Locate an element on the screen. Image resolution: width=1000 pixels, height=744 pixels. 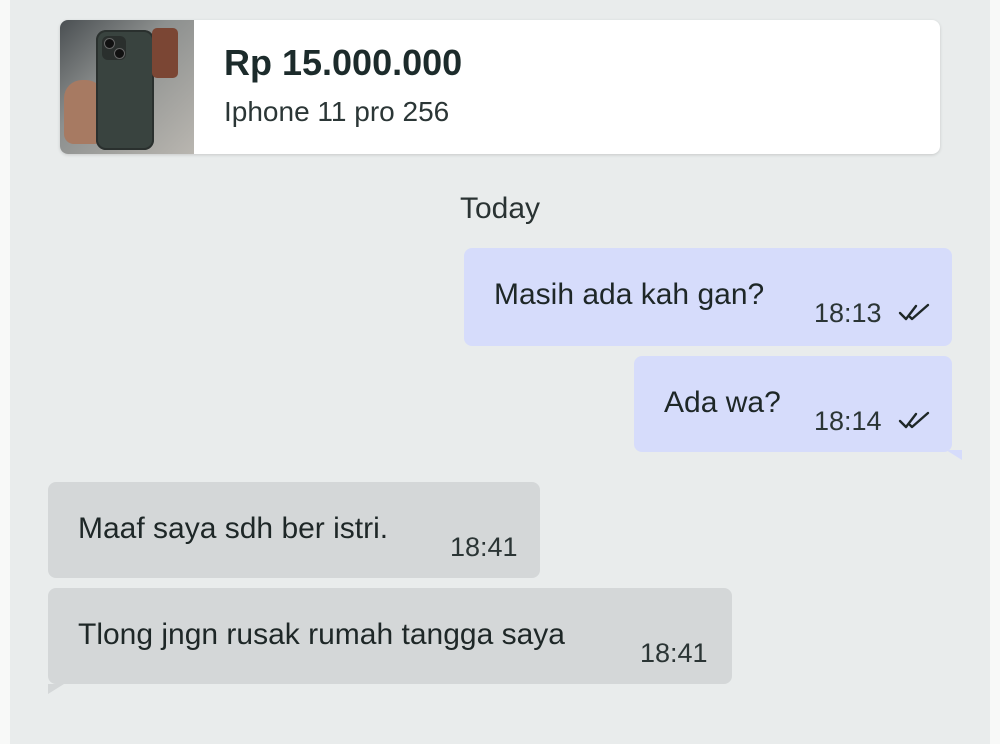
message-bubble-incoming: Tlong jngn rusak rumah tangga saya 18:41 is located at coordinates (390, 641).